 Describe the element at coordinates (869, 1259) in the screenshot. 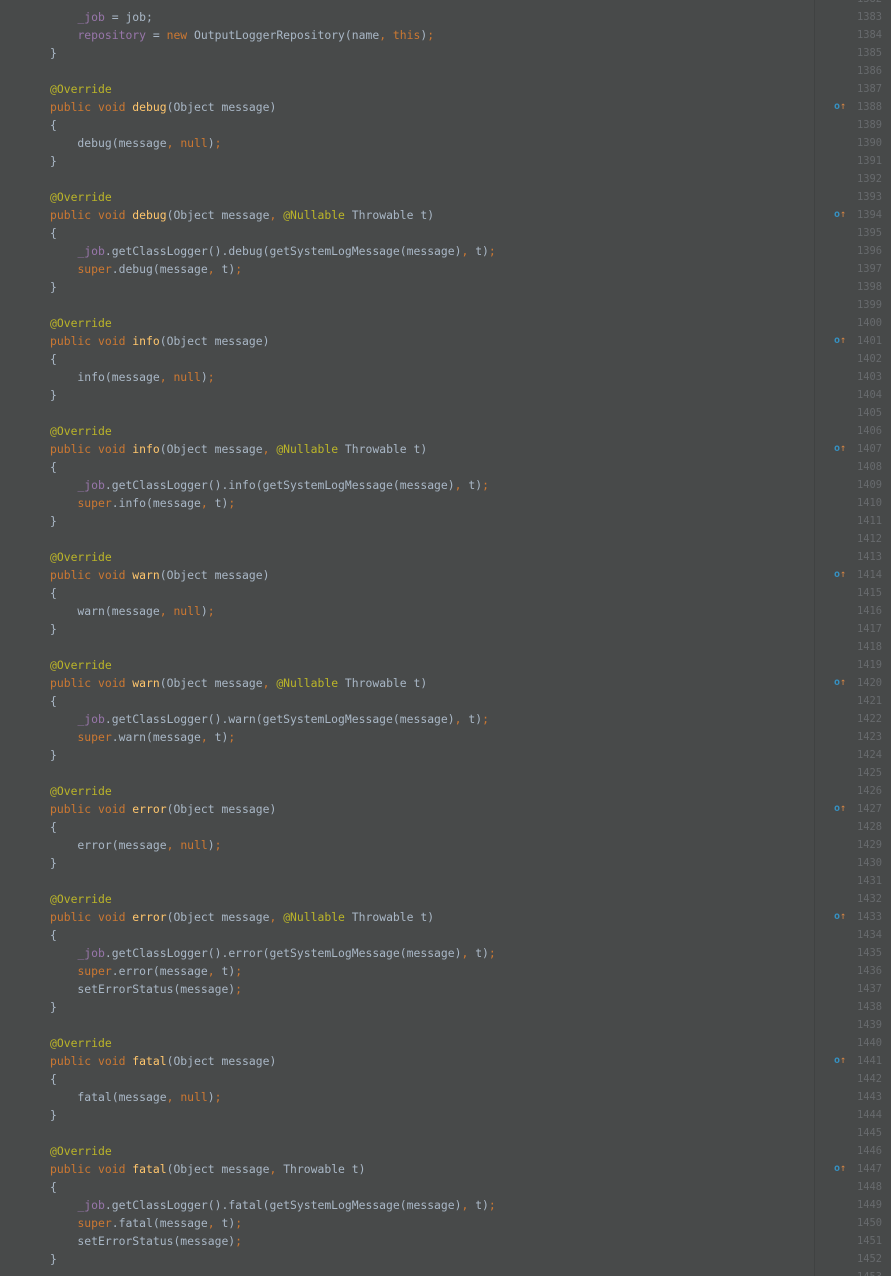

I see `line-number: 1452` at that location.